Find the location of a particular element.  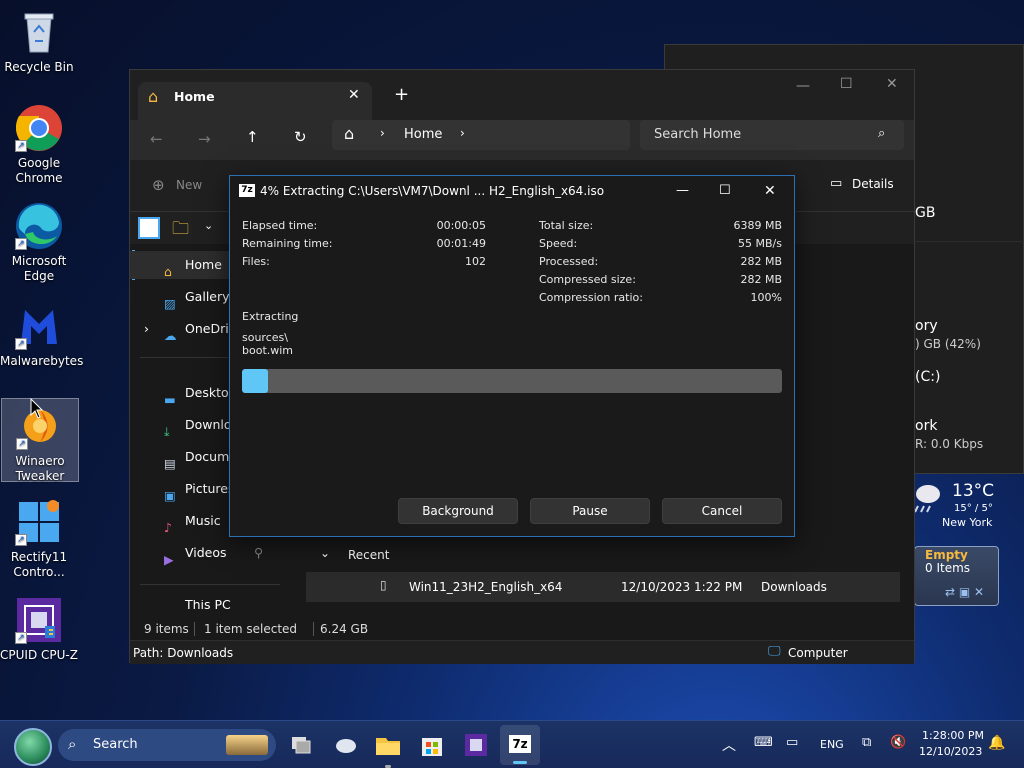

search-box: Search Home ⌕ is located at coordinates (772, 135).